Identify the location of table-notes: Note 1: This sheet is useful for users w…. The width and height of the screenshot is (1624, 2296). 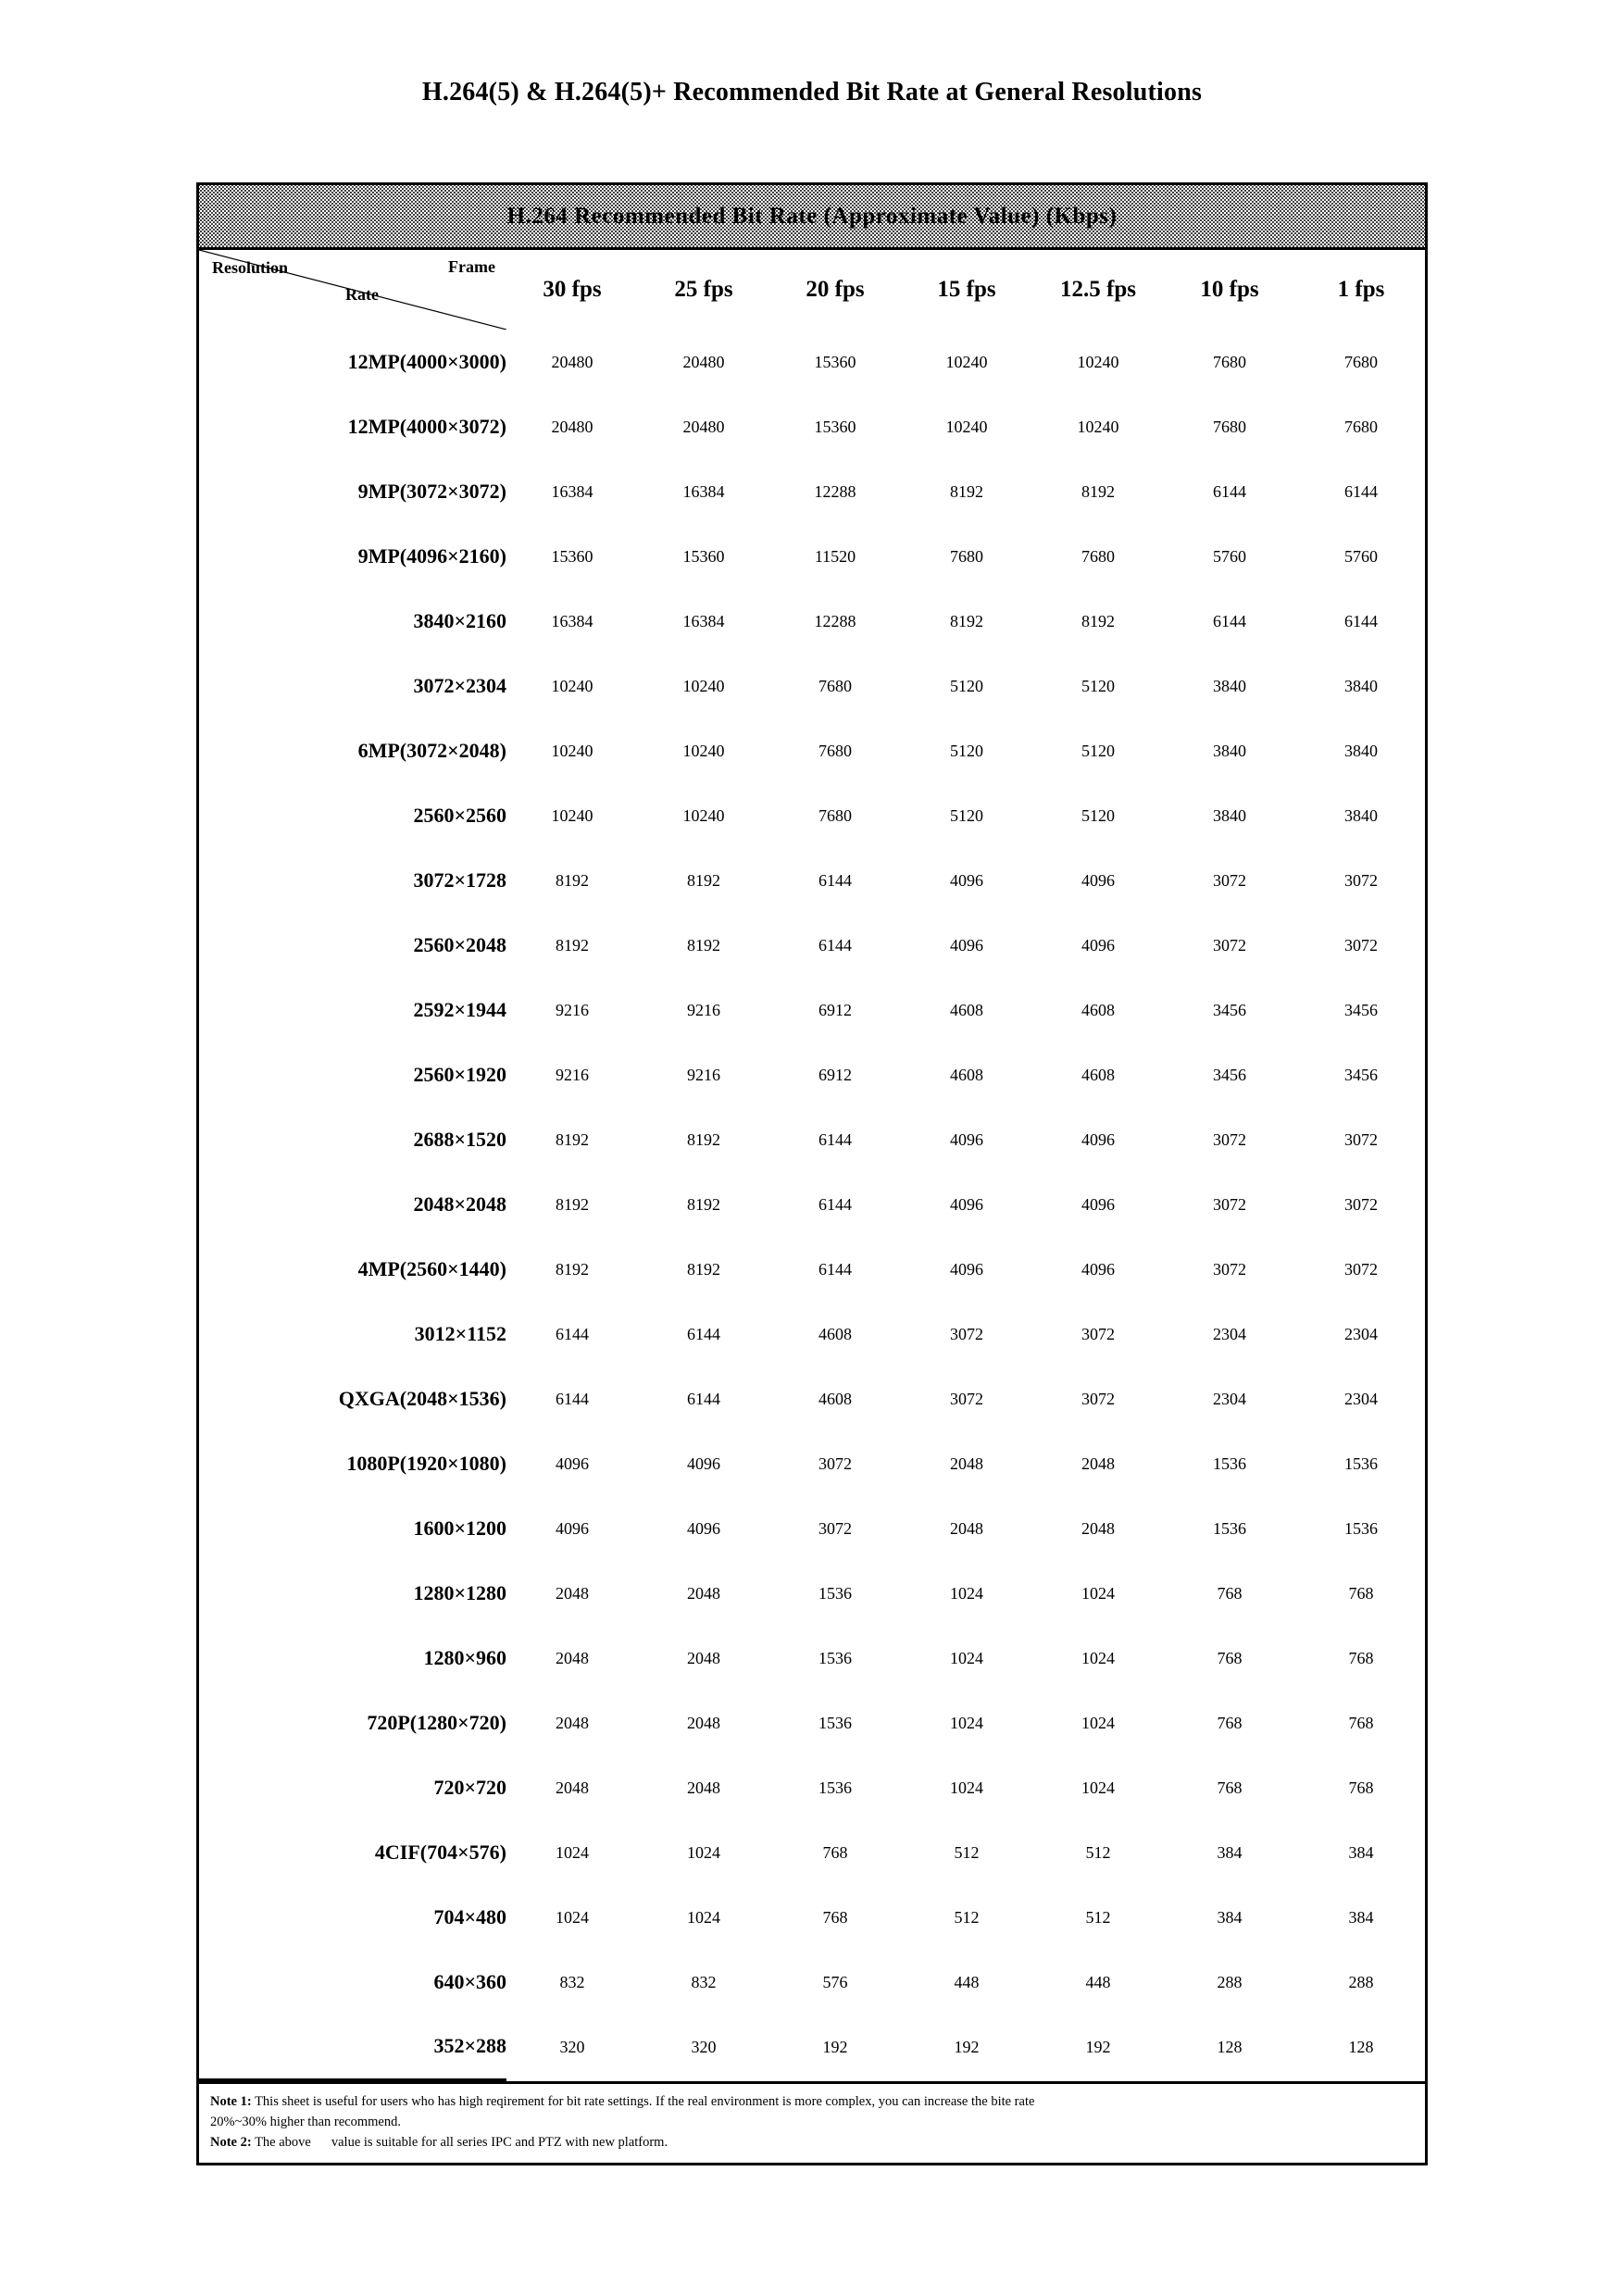
(812, 2121).